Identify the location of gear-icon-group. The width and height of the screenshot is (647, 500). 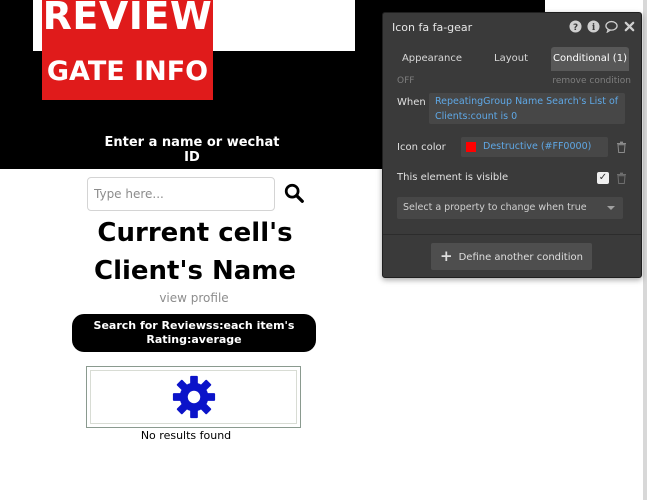
(193, 397).